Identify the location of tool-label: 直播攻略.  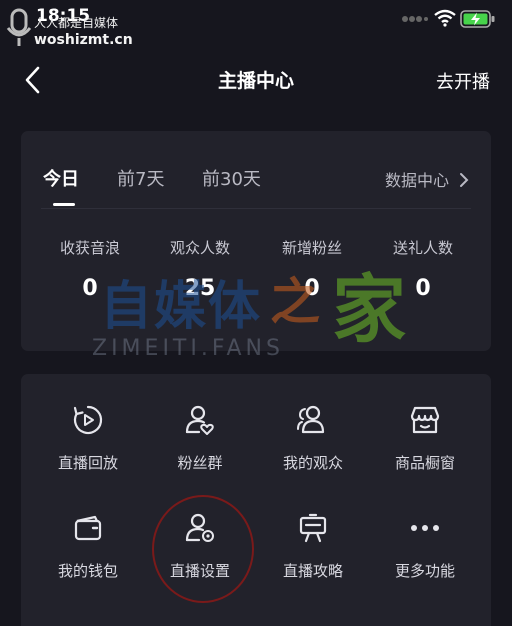
(312, 571).